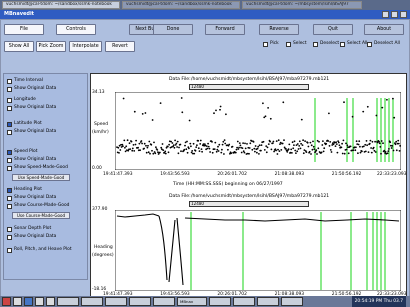  I want to click on revert-button: Revert, so click(120, 46).